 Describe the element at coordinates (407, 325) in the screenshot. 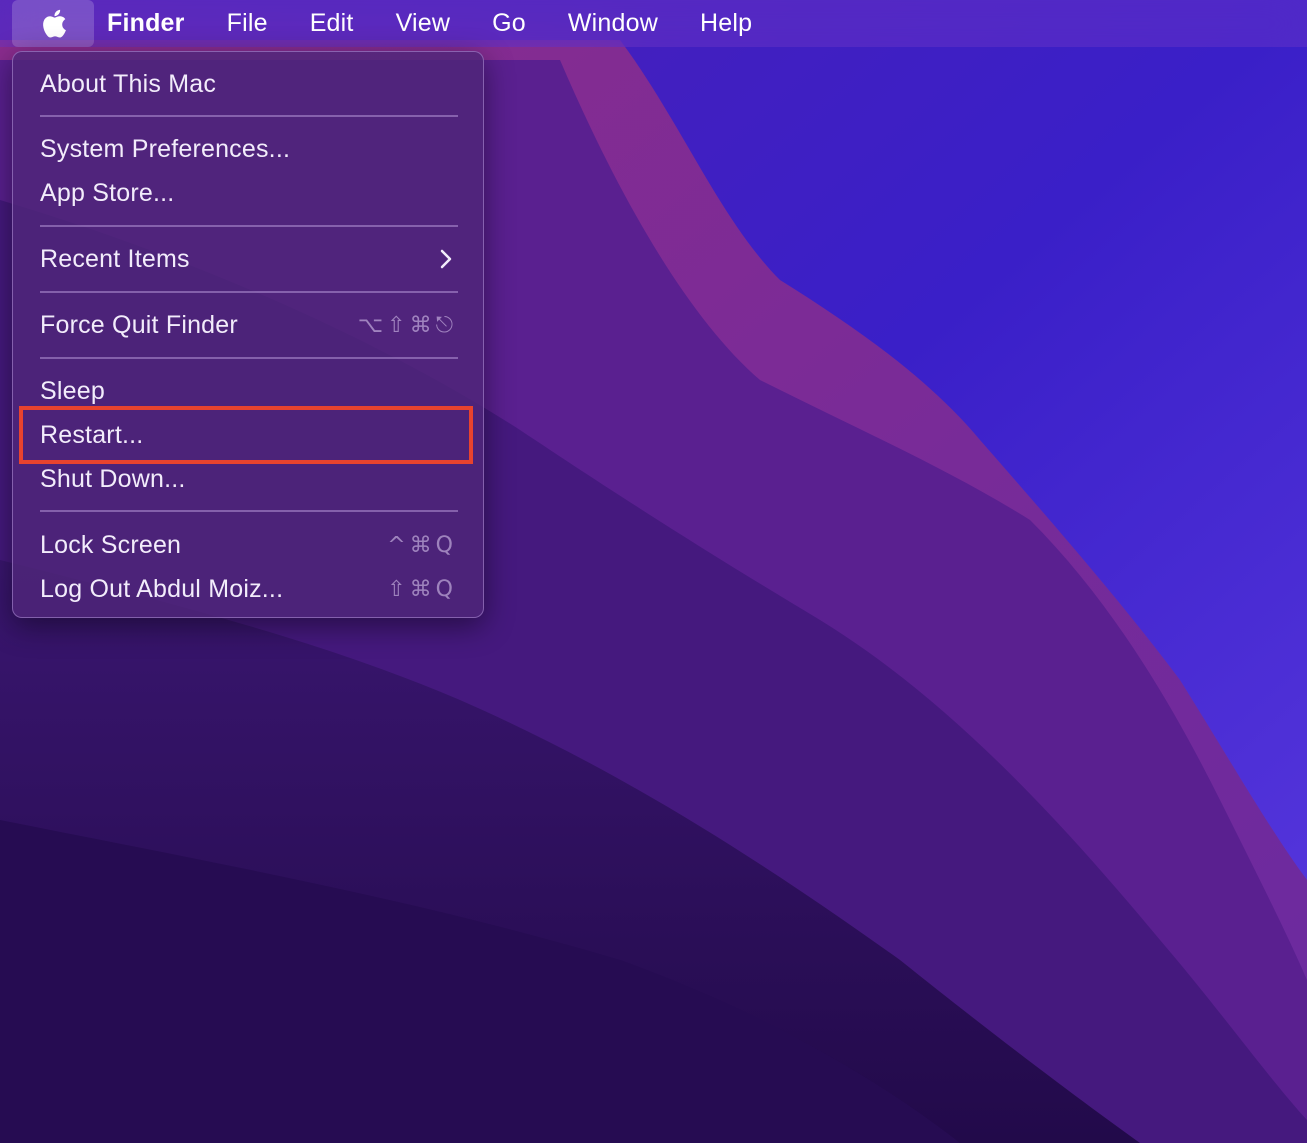

I see `keyboard-shortcut: ⌥⇧⌘⎋` at that location.